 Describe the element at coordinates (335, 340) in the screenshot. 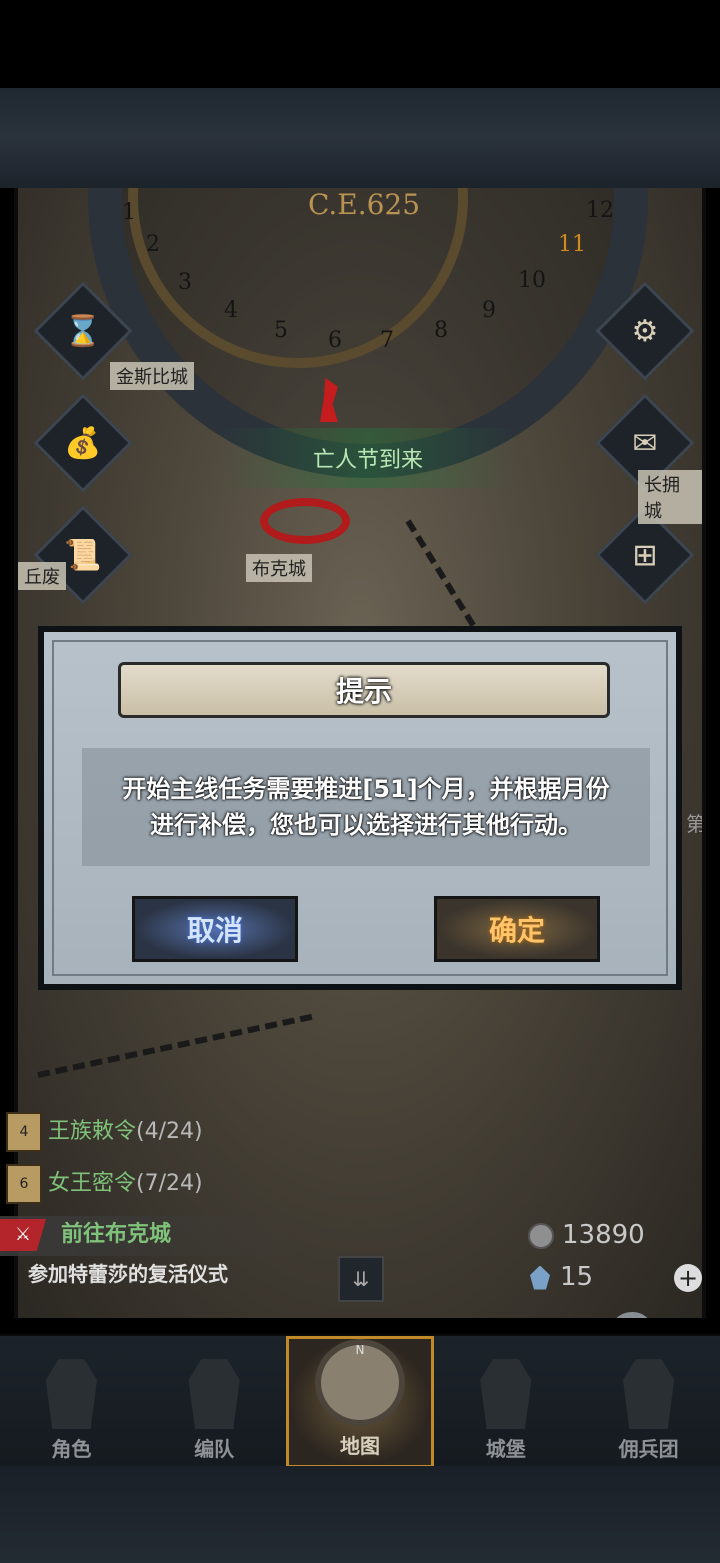

I see `month-6: 6` at that location.